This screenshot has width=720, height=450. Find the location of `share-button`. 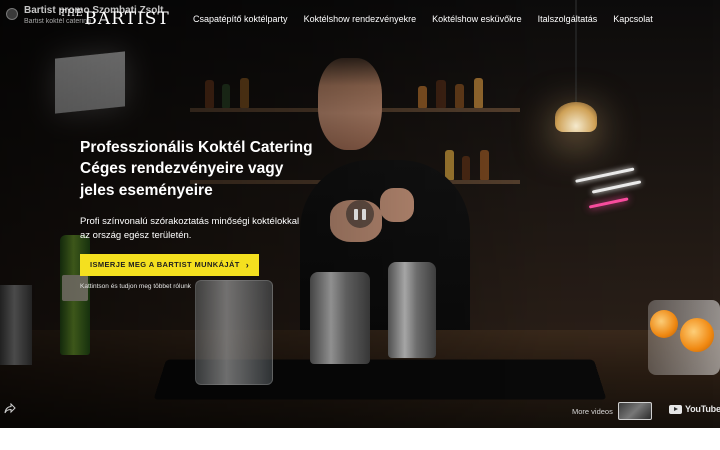

share-button is located at coordinates (10, 408).